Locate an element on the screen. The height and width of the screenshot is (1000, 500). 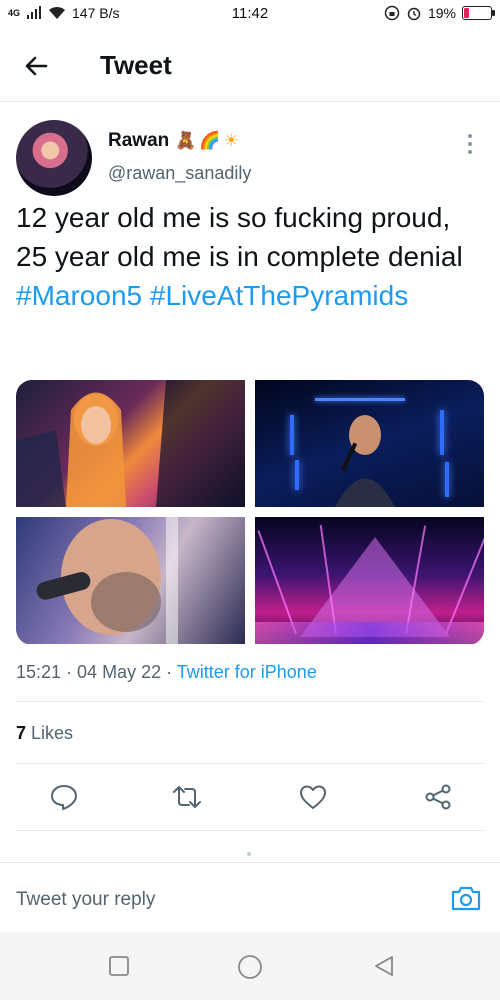
sun-emoji: ☀ is located at coordinates (231, 141).